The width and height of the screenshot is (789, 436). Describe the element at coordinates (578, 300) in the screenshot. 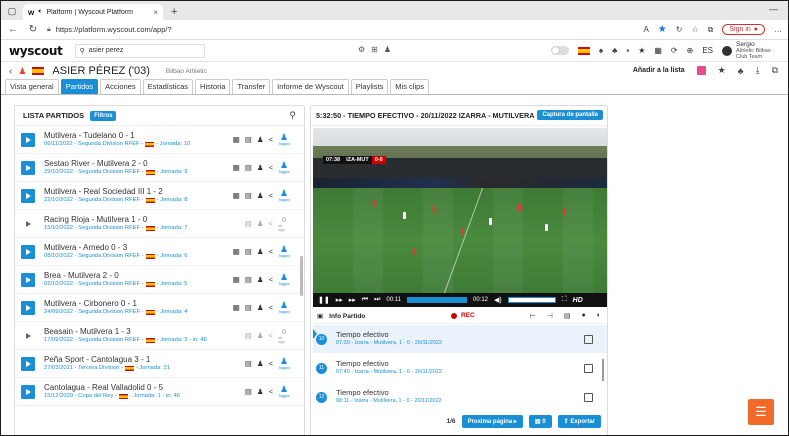

I see `hd-toggle: HD` at that location.